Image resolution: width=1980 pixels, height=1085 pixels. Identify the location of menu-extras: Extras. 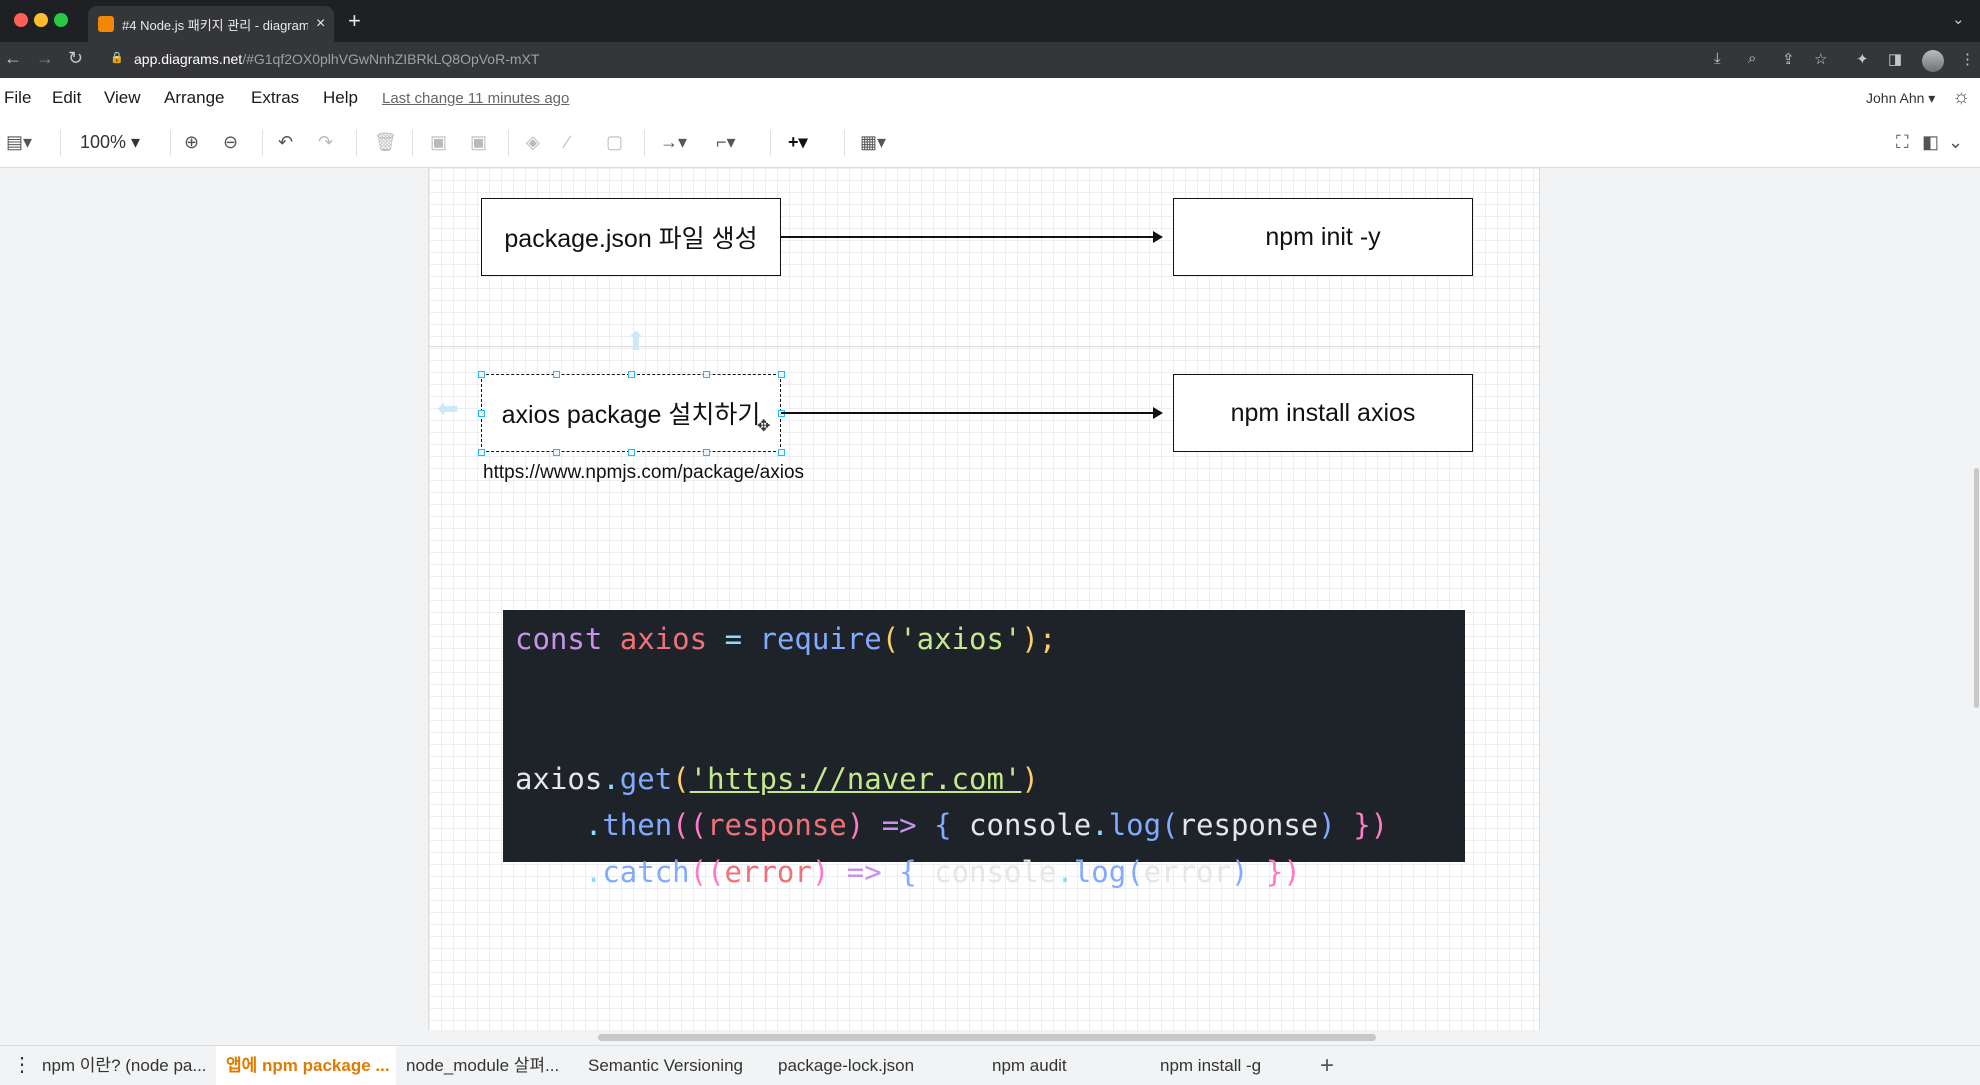
(275, 98).